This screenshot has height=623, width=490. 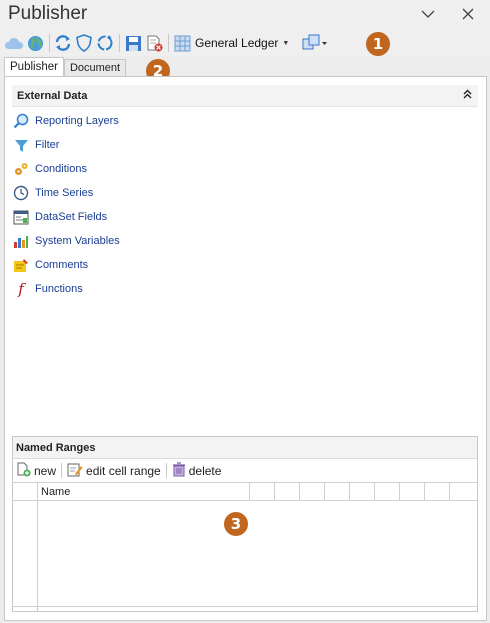 What do you see at coordinates (133, 43) in the screenshot?
I see `save-icon` at bounding box center [133, 43].